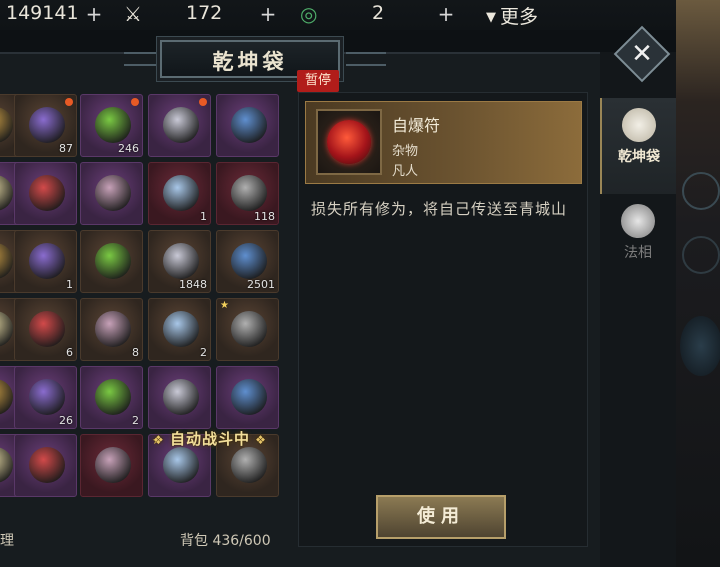 This screenshot has width=720, height=567. Describe the element at coordinates (638, 146) in the screenshot. I see `tab-bag: 乾坤袋` at that location.